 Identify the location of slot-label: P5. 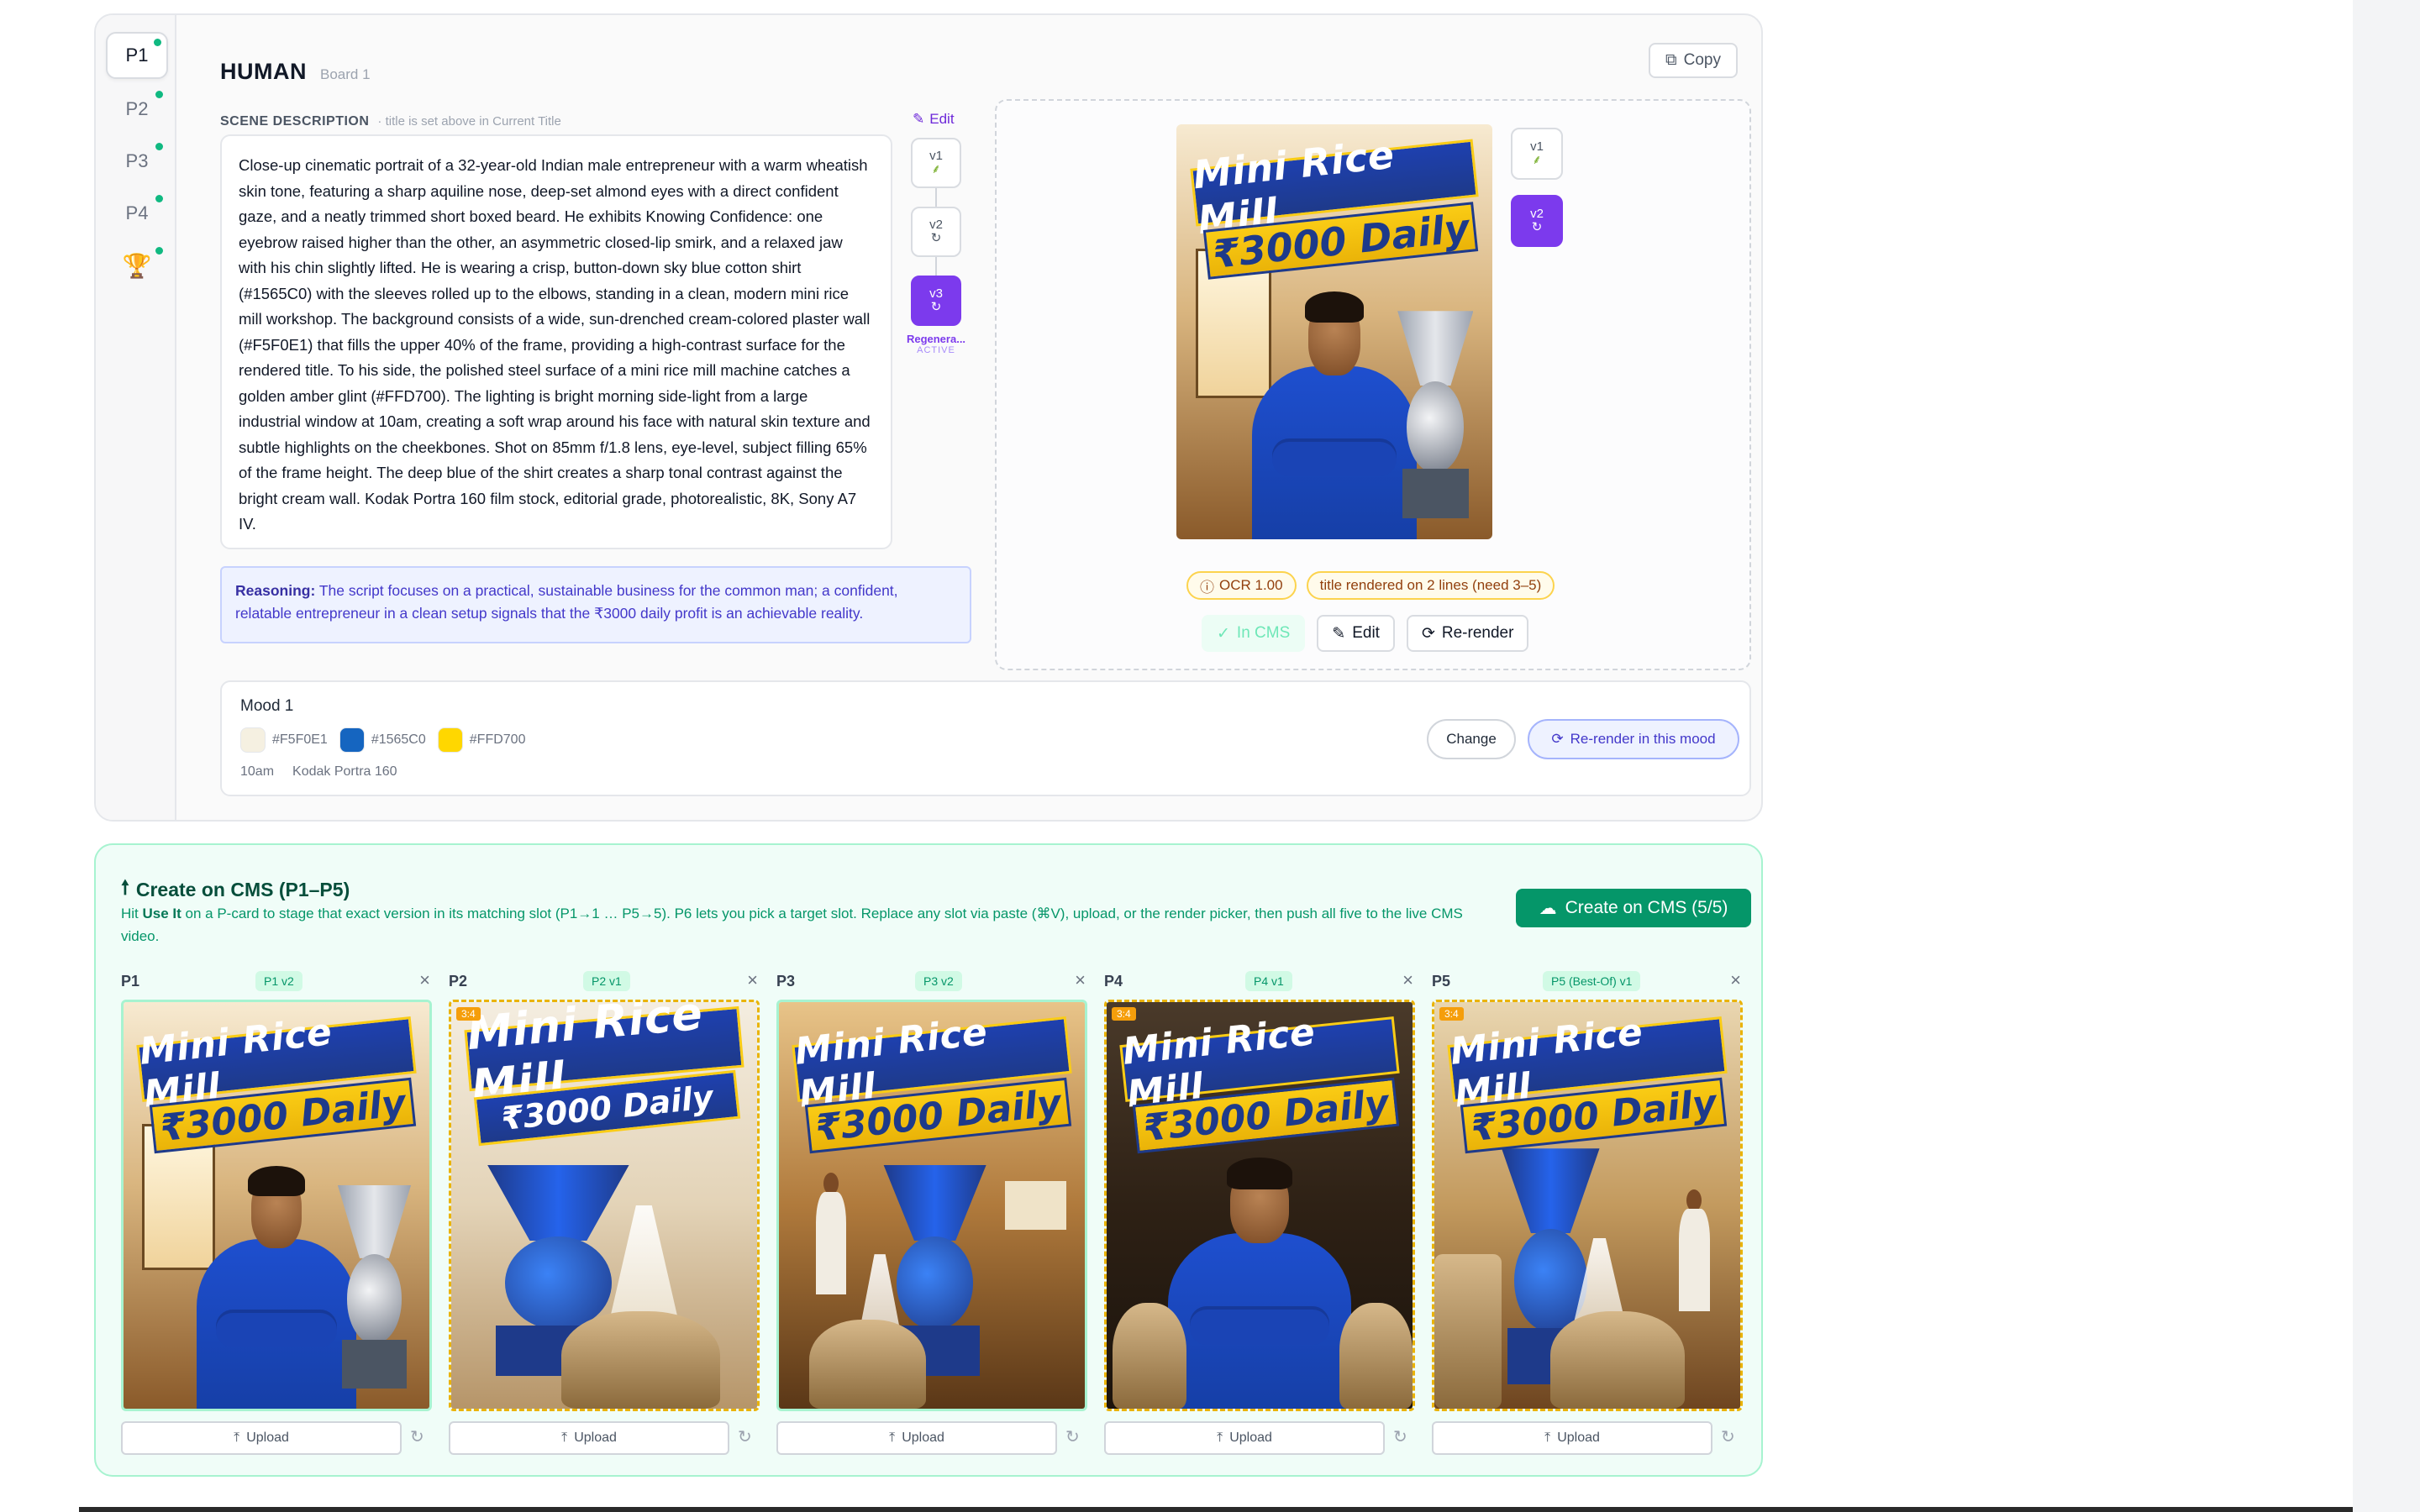
(1441, 981).